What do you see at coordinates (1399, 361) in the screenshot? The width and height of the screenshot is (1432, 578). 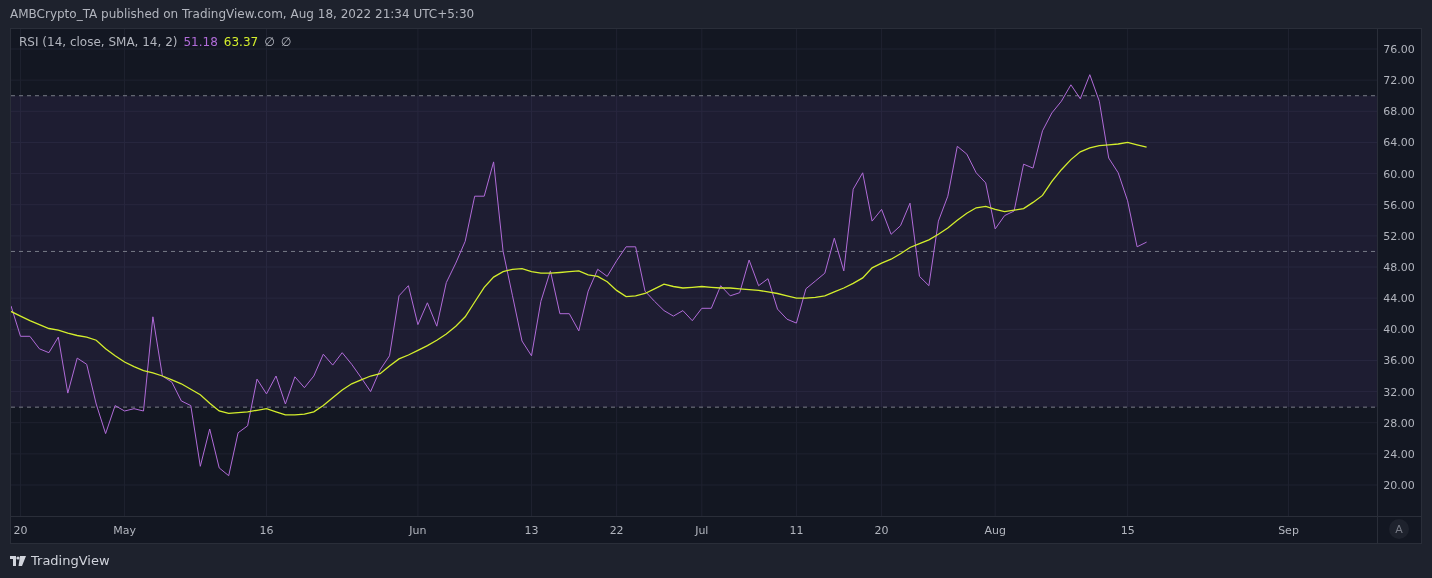 I see `axis-label: 36.00` at bounding box center [1399, 361].